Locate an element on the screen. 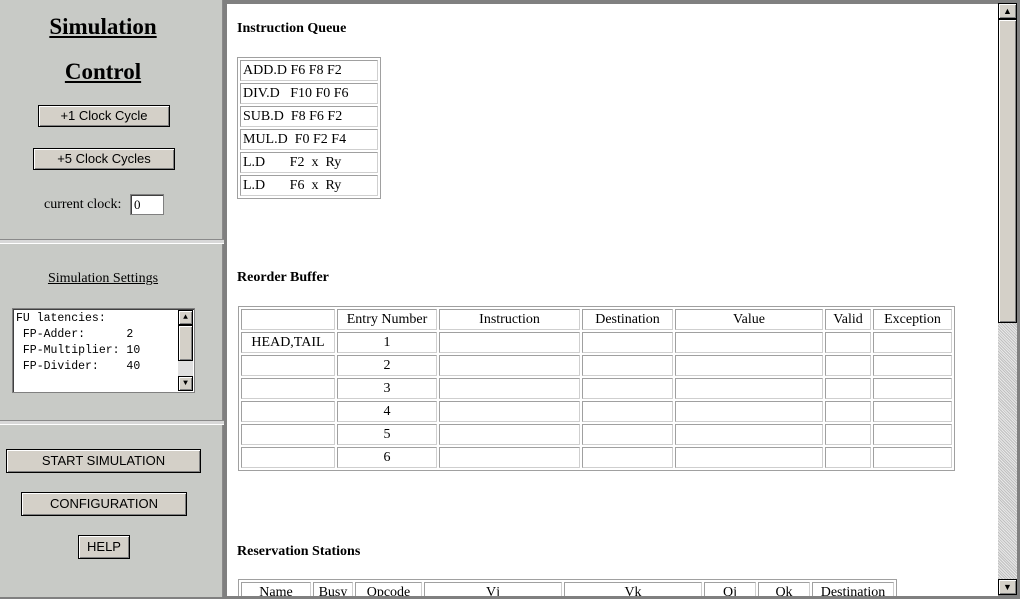  column-header: Value is located at coordinates (749, 319).